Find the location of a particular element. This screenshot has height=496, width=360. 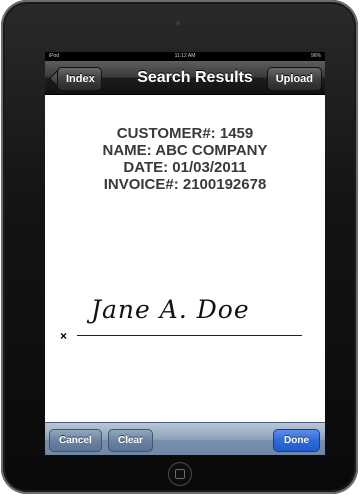

bottom-toolbar: Cancel Clear Done is located at coordinates (185, 438).